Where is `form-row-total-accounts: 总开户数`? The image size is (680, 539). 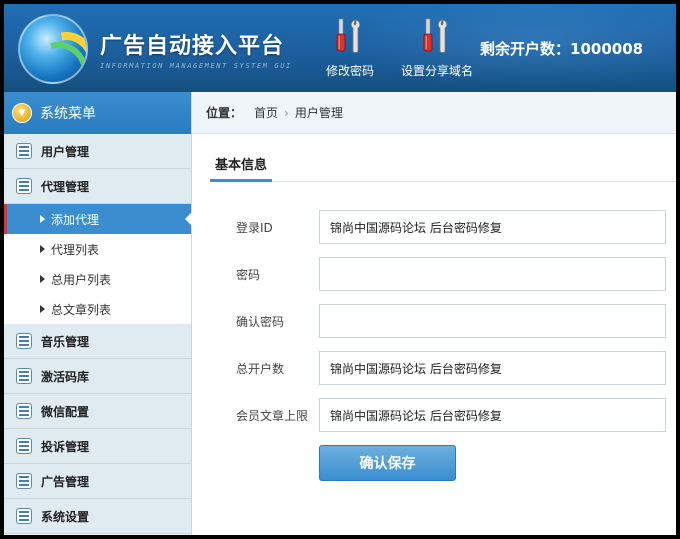
form-row-total-accounts: 总开户数 is located at coordinates (434, 369).